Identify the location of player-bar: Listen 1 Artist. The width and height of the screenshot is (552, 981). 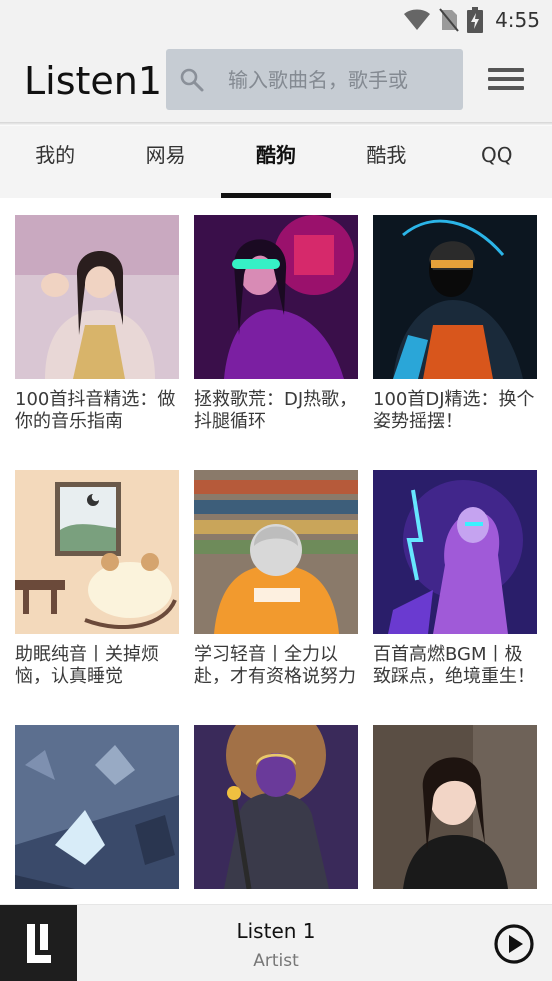
(276, 942).